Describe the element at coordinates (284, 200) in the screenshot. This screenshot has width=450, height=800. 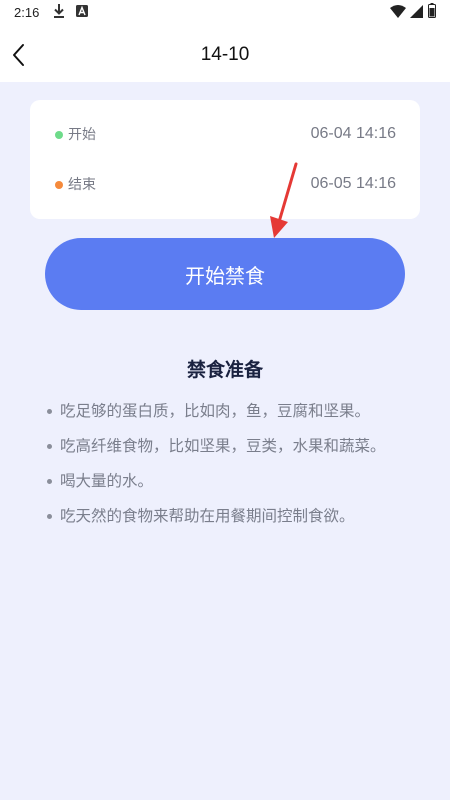
I see `annotation-arrow-icon` at that location.